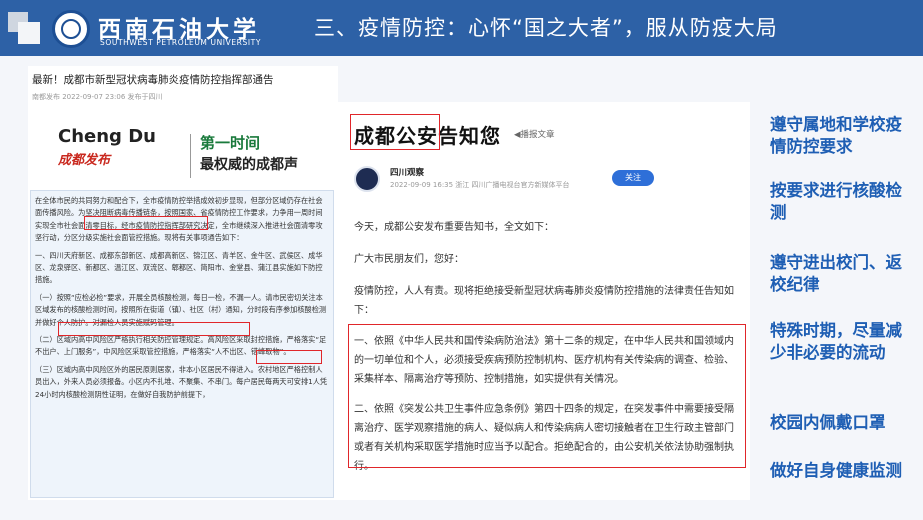 The height and width of the screenshot is (520, 923). I want to click on notice-title: 最新！成都市新型冠状病毒肺炎疫情防控指挥部通告, so click(153, 80).